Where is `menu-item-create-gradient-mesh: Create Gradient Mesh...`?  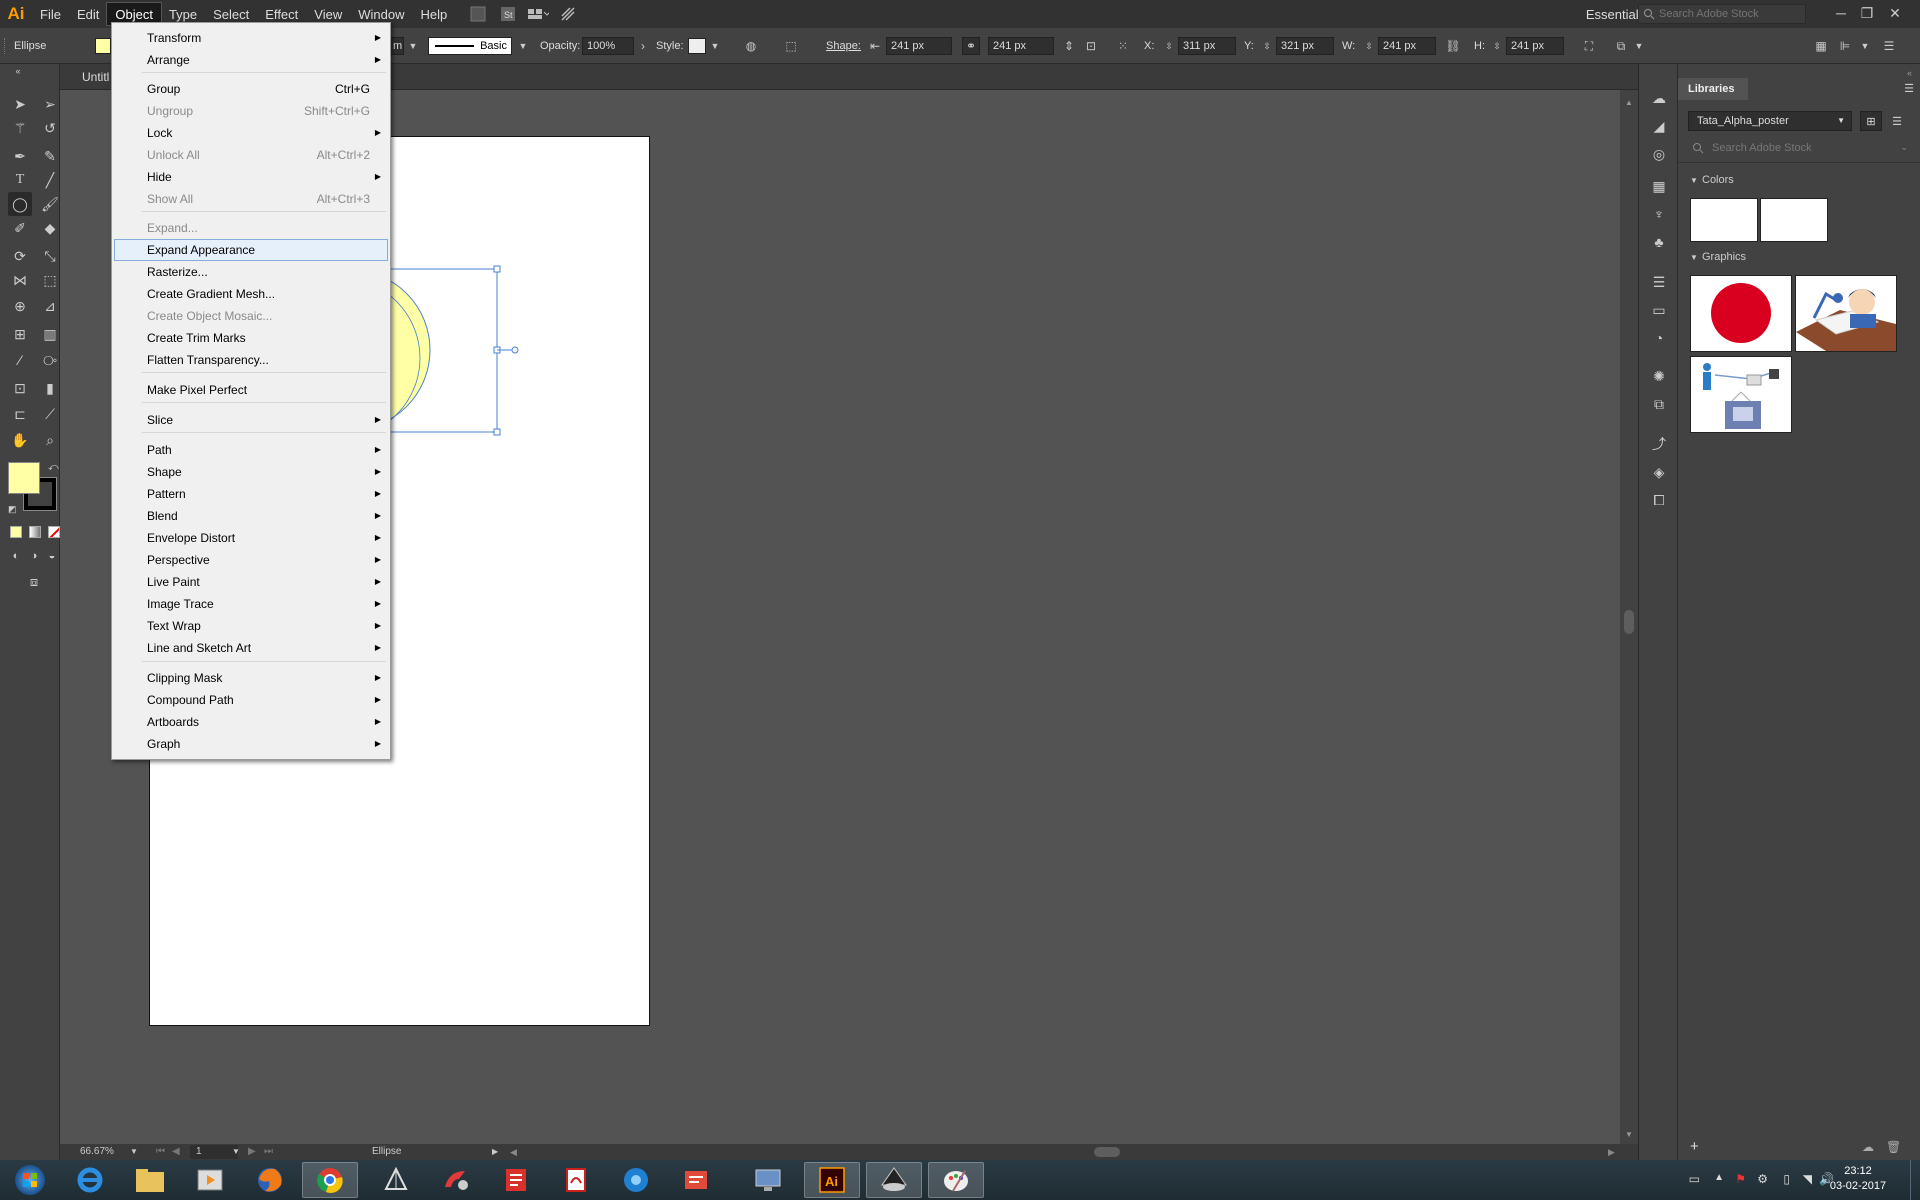 menu-item-create-gradient-mesh: Create Gradient Mesh... is located at coordinates (251, 294).